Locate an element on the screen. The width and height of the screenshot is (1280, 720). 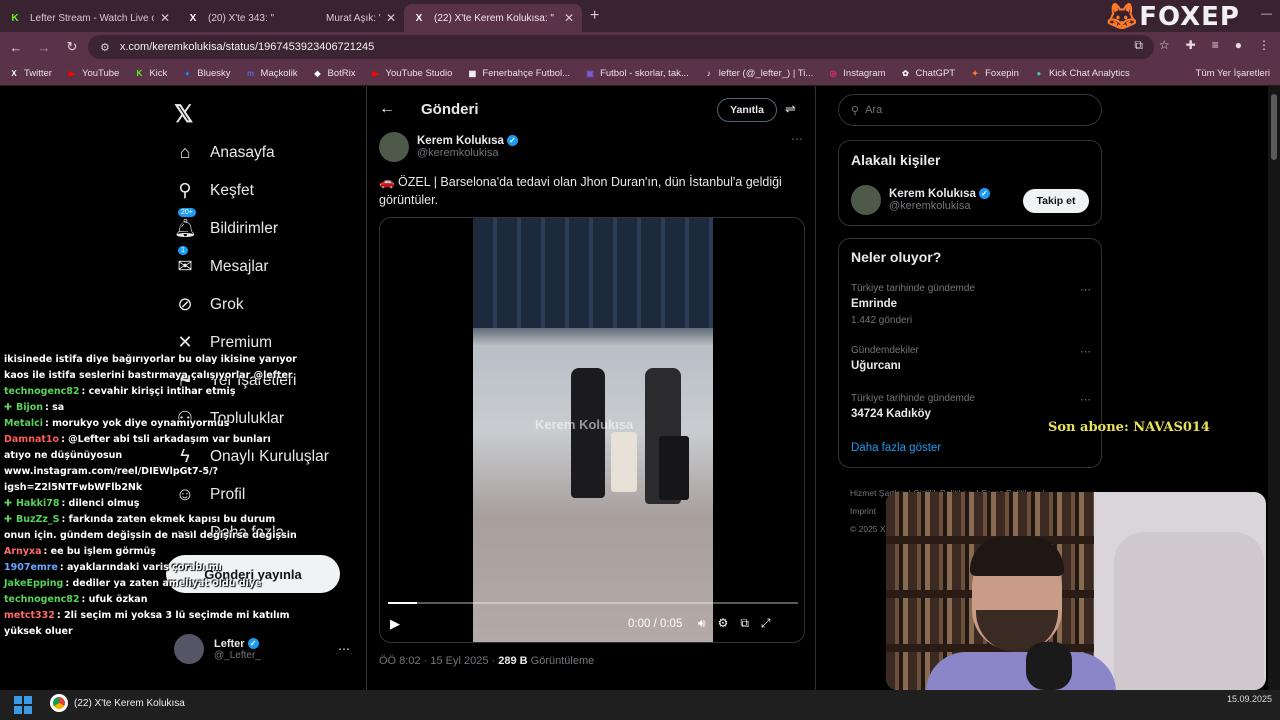
x-logo-icon: 𝕏 is located at coordinates (183, 114).